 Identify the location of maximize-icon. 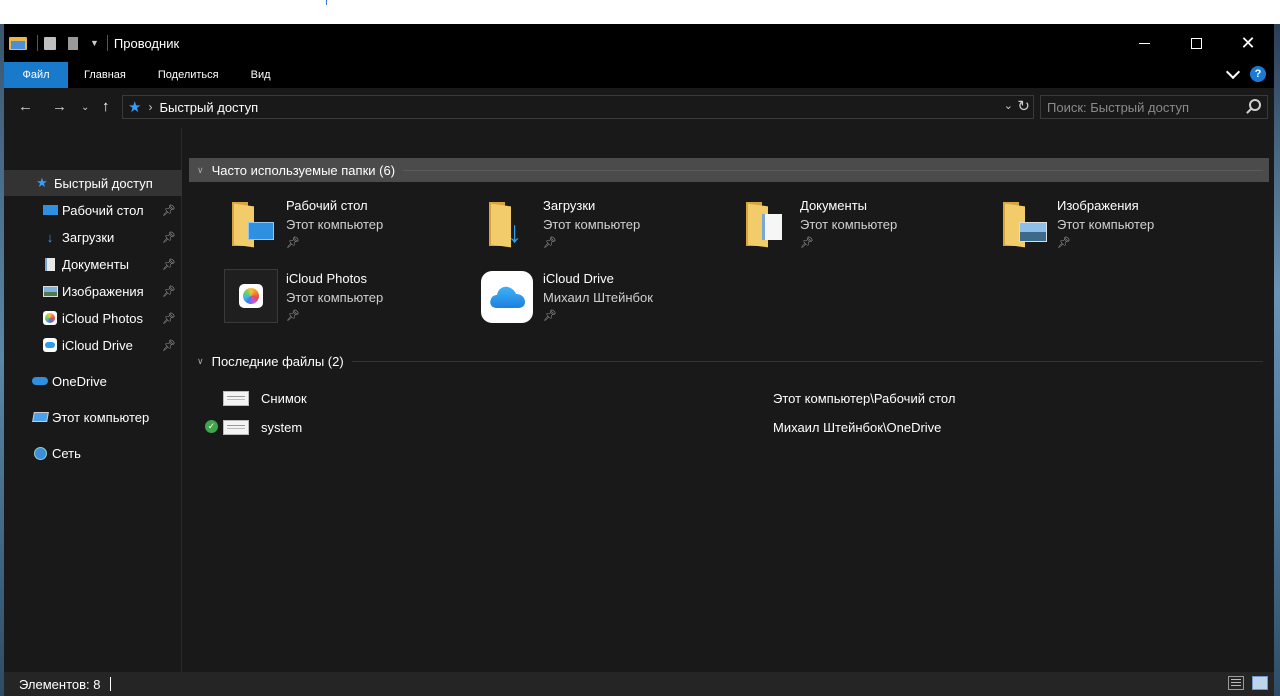
(1196, 43).